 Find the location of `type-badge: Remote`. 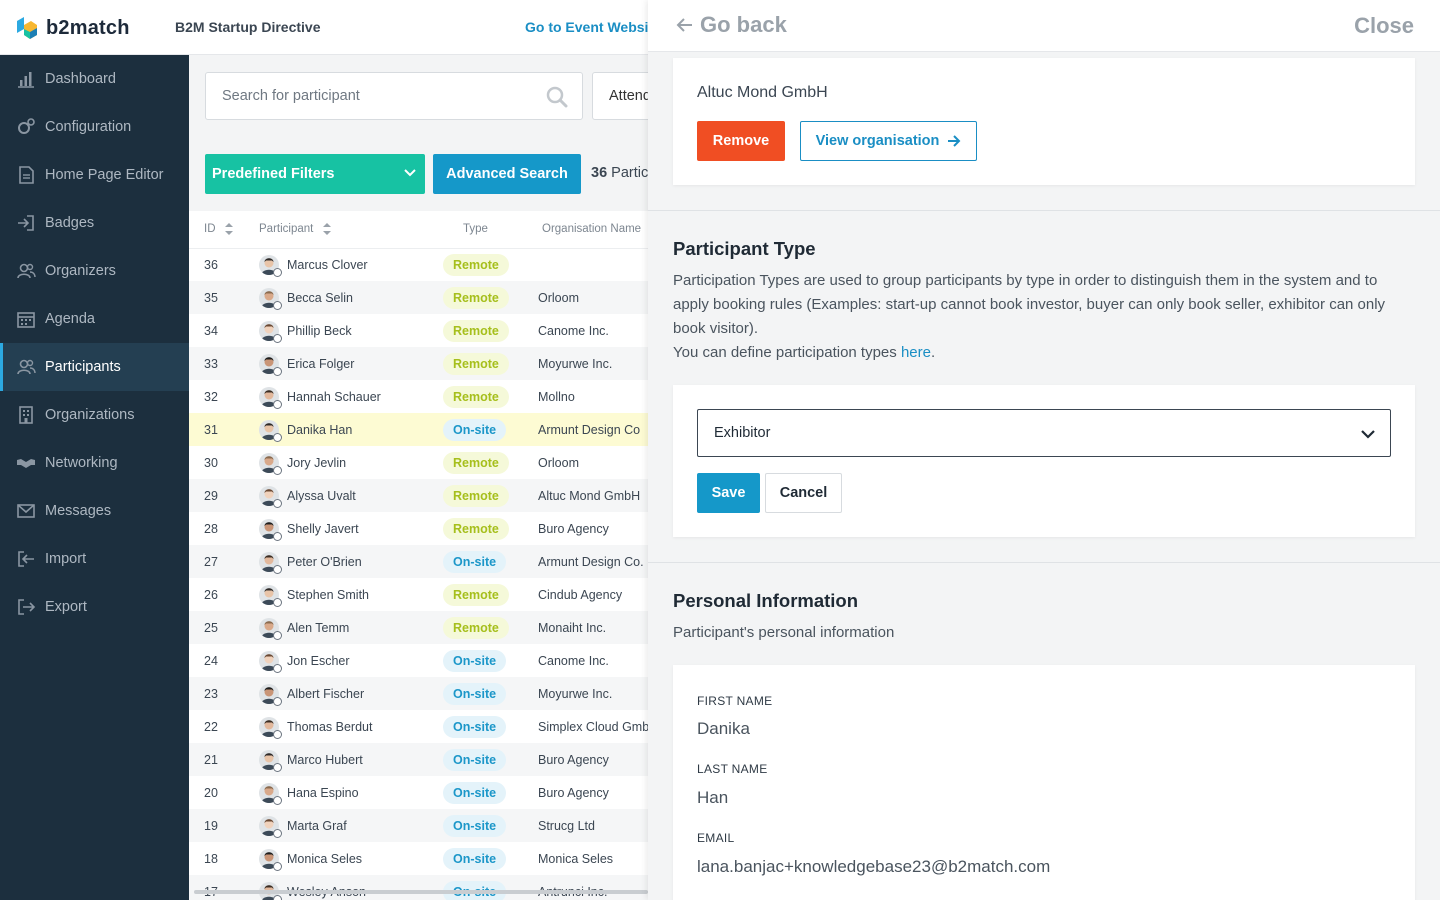

type-badge: Remote is located at coordinates (476, 297).